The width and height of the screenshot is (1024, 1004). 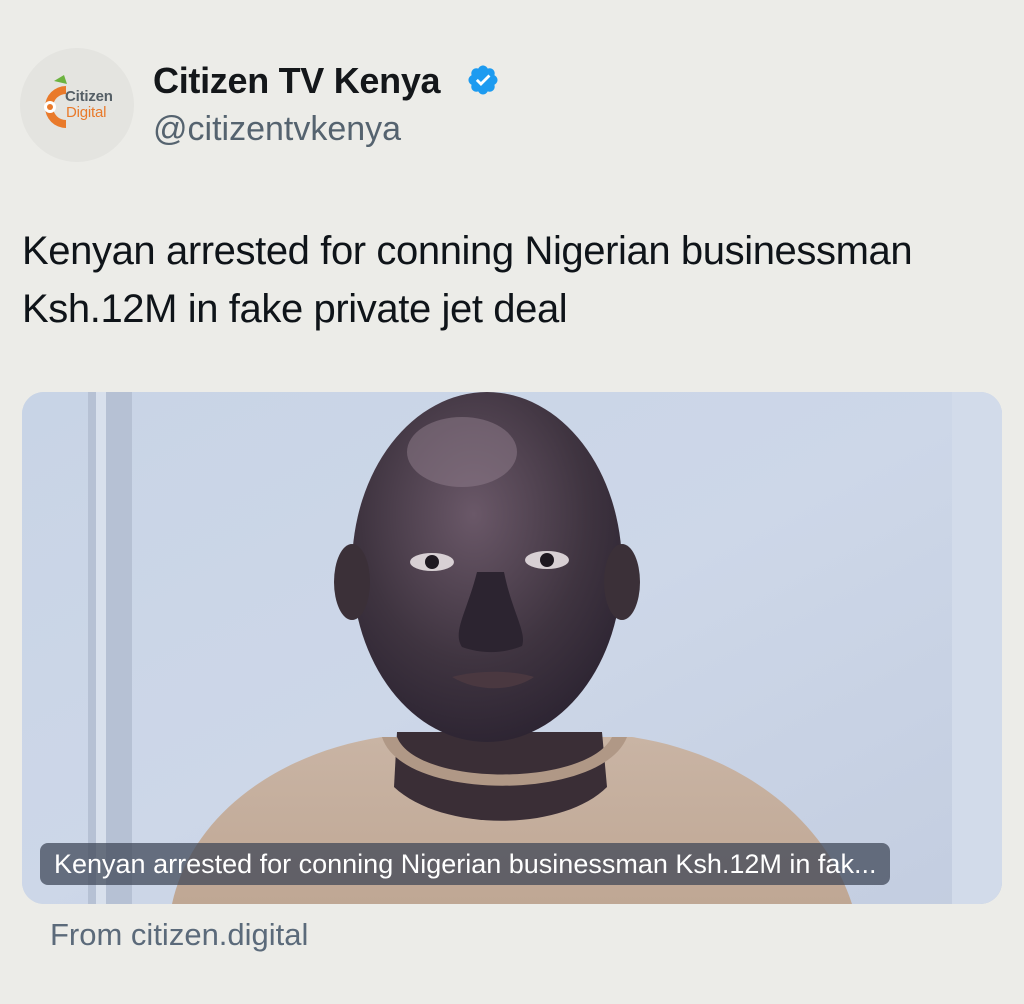 What do you see at coordinates (483, 80) in the screenshot?
I see `verified-badge-icon` at bounding box center [483, 80].